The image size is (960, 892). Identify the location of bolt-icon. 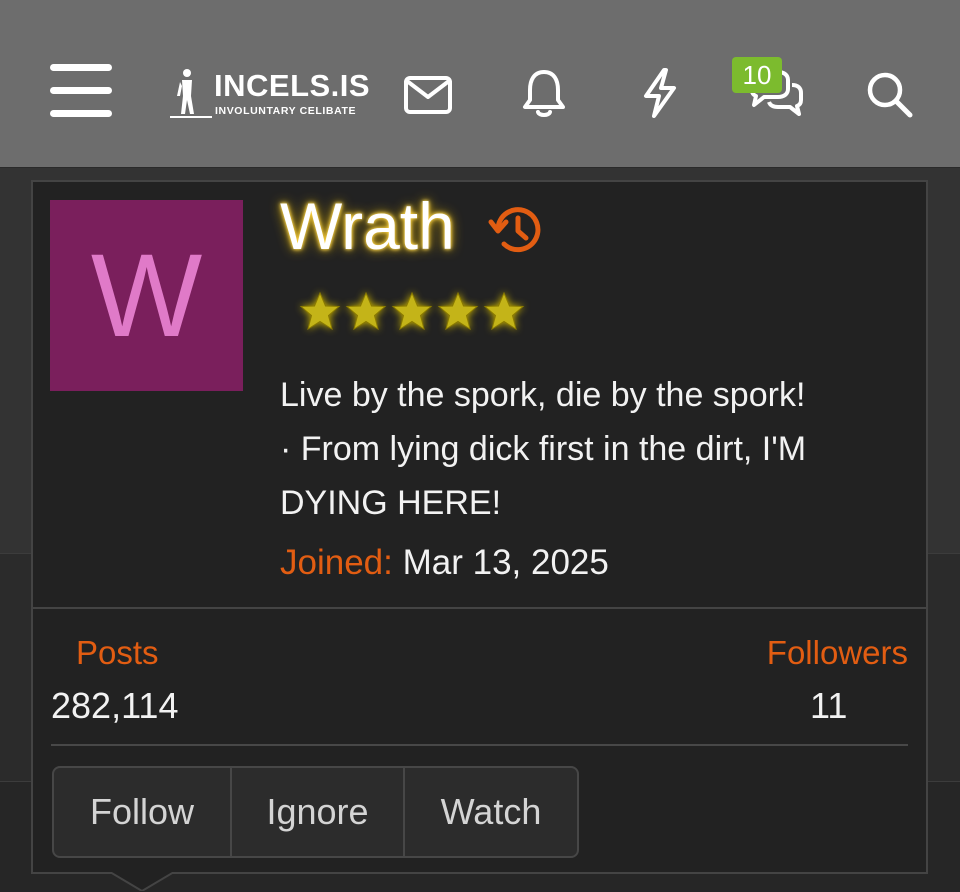
(660, 93).